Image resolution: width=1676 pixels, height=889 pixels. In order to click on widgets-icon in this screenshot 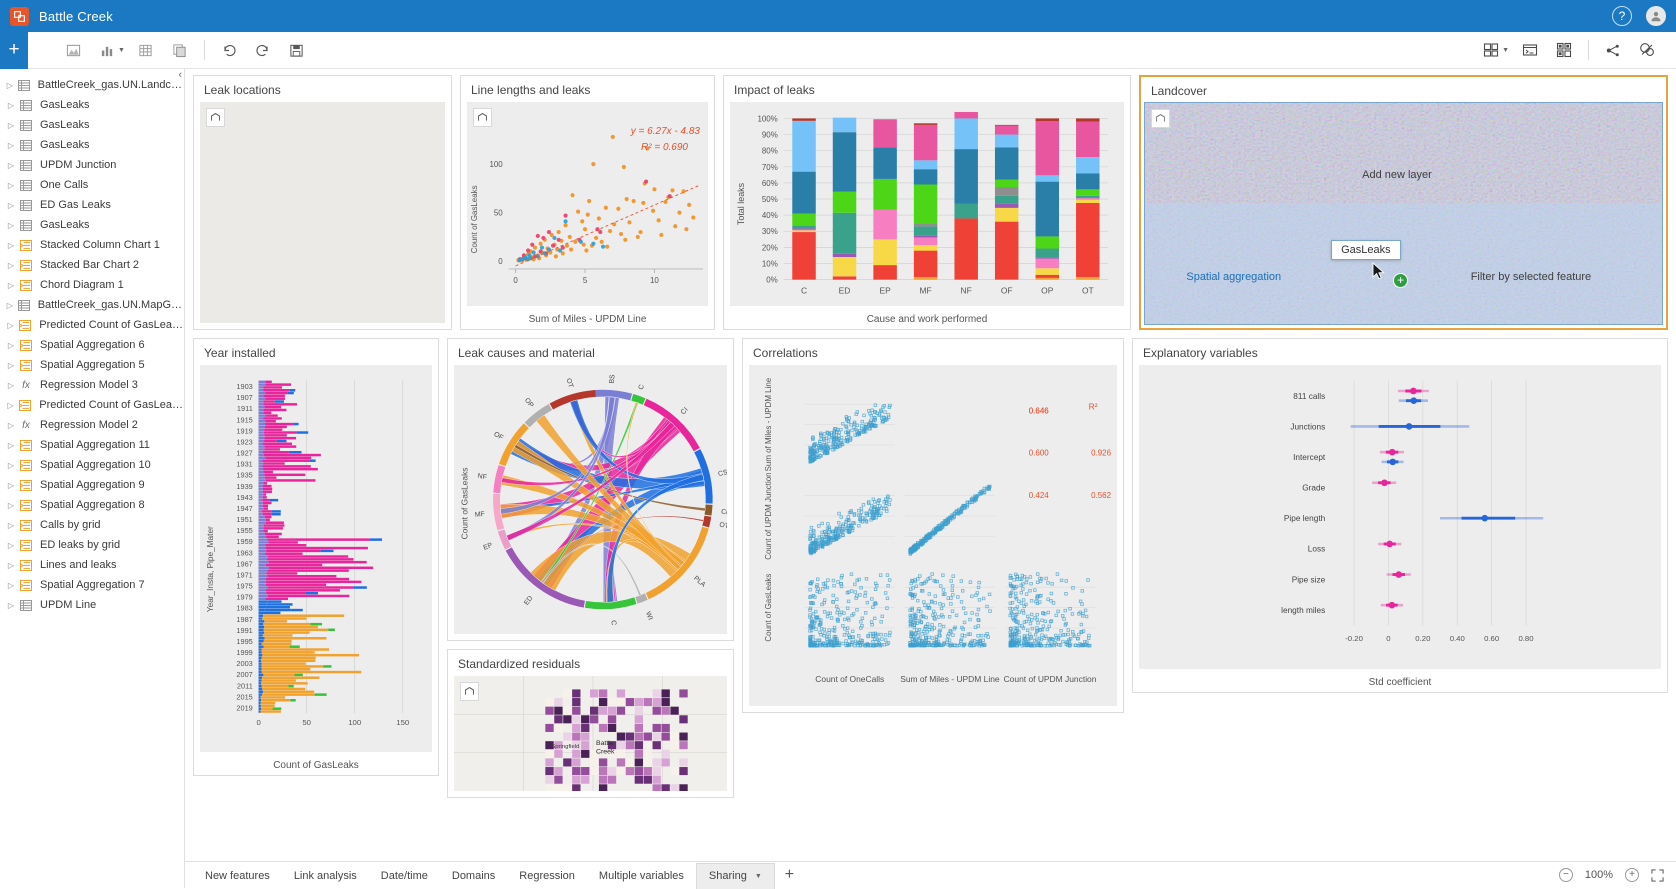, I will do `click(1564, 50)`.